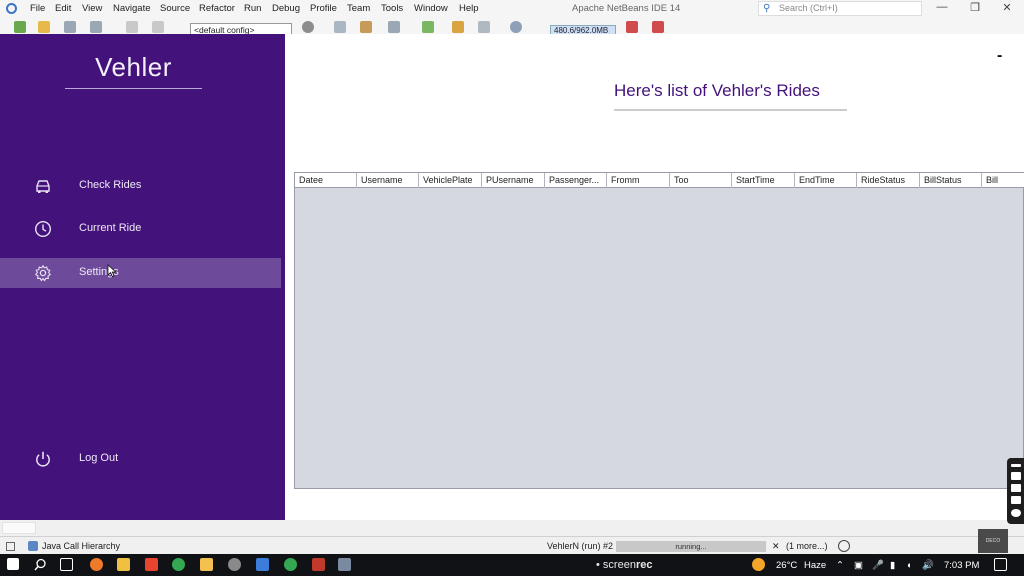 The width and height of the screenshot is (1024, 576). What do you see at coordinates (96, 27) in the screenshot?
I see `save-all-icon` at bounding box center [96, 27].